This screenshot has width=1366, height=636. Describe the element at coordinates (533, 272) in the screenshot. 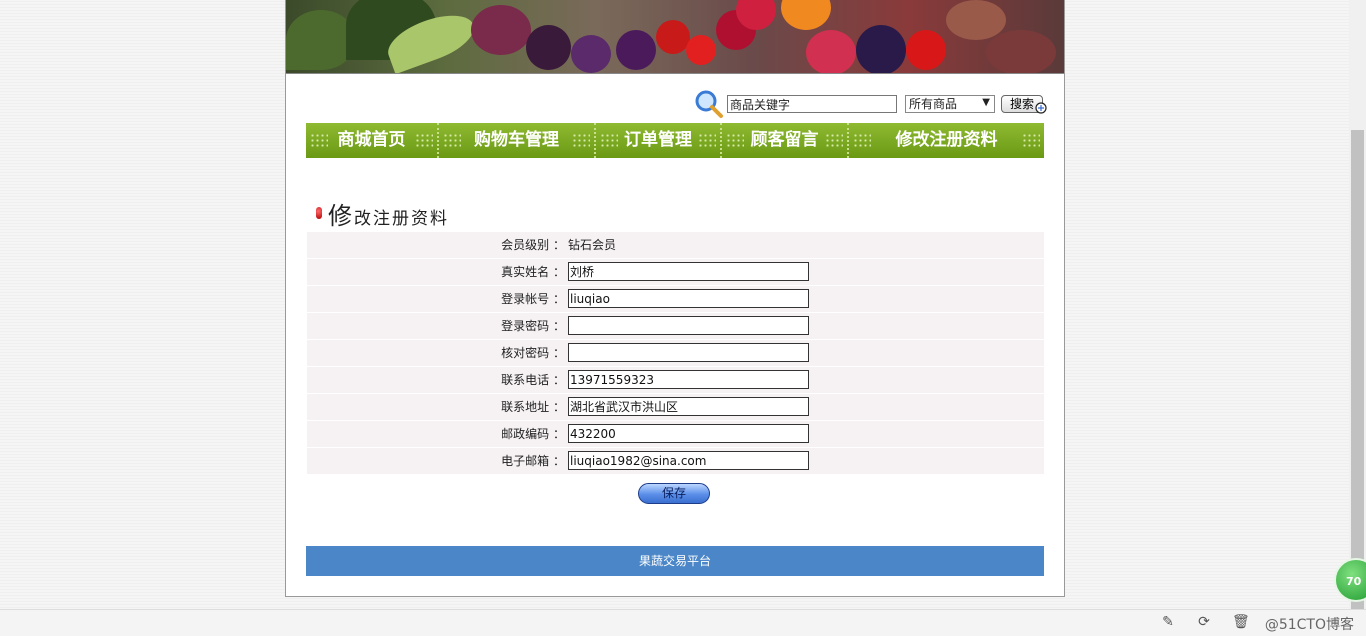

I see `field-label: 真实姓名 ：` at that location.